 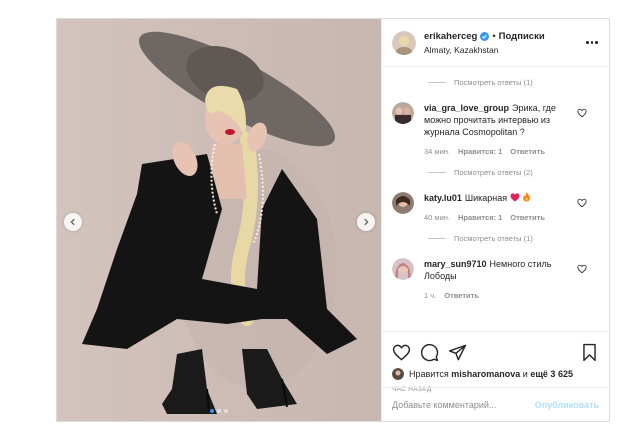 I want to click on following-button: Подписки, so click(x=522, y=36).